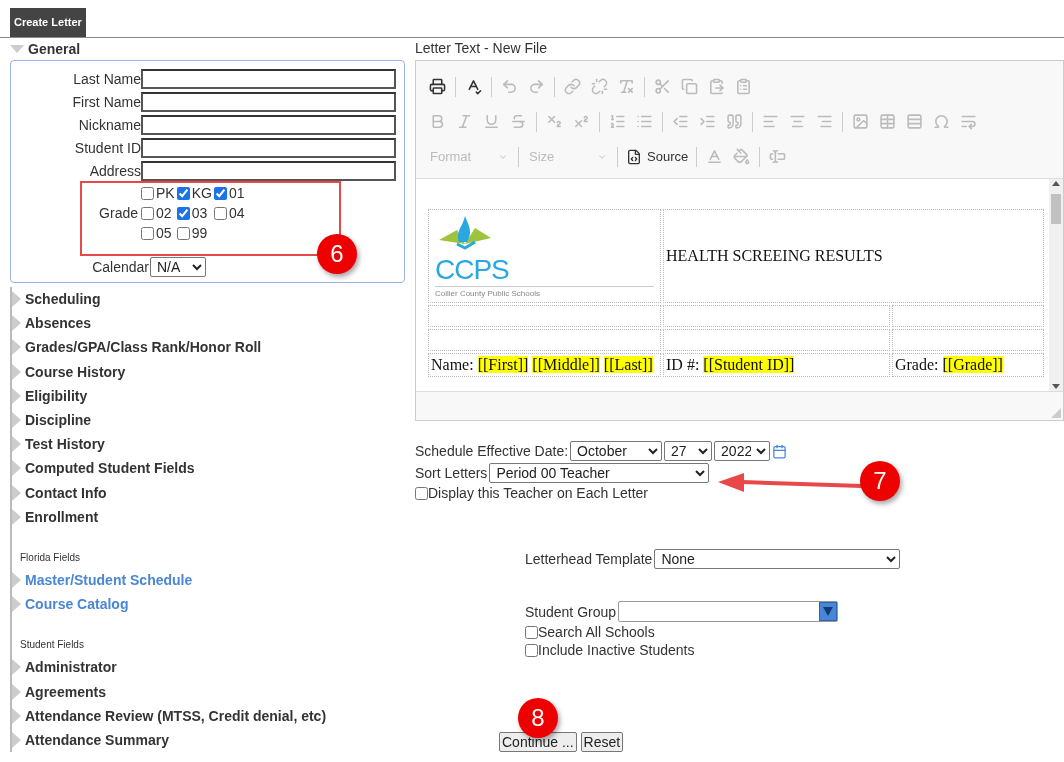 The height and width of the screenshot is (762, 1064). I want to click on section-item: Attendance Review (MTSS, Credit denial, etc), so click(176, 715).